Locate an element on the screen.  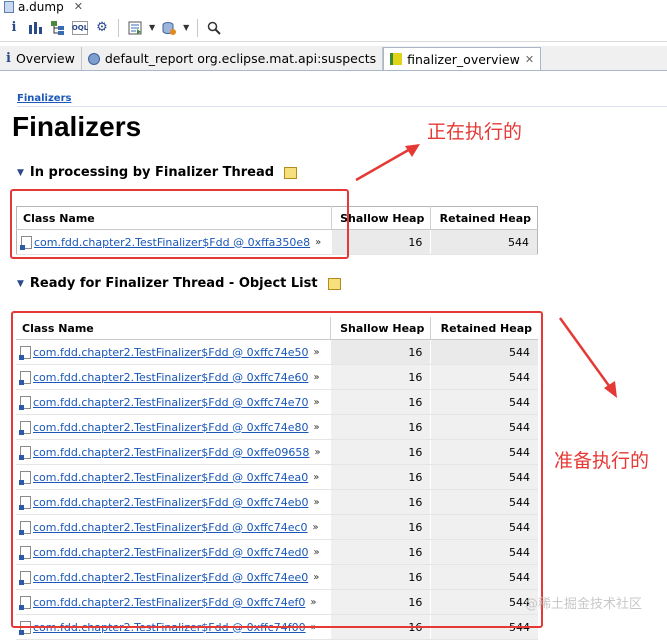
editor-tab-label: a.dump is located at coordinates (41, 7).